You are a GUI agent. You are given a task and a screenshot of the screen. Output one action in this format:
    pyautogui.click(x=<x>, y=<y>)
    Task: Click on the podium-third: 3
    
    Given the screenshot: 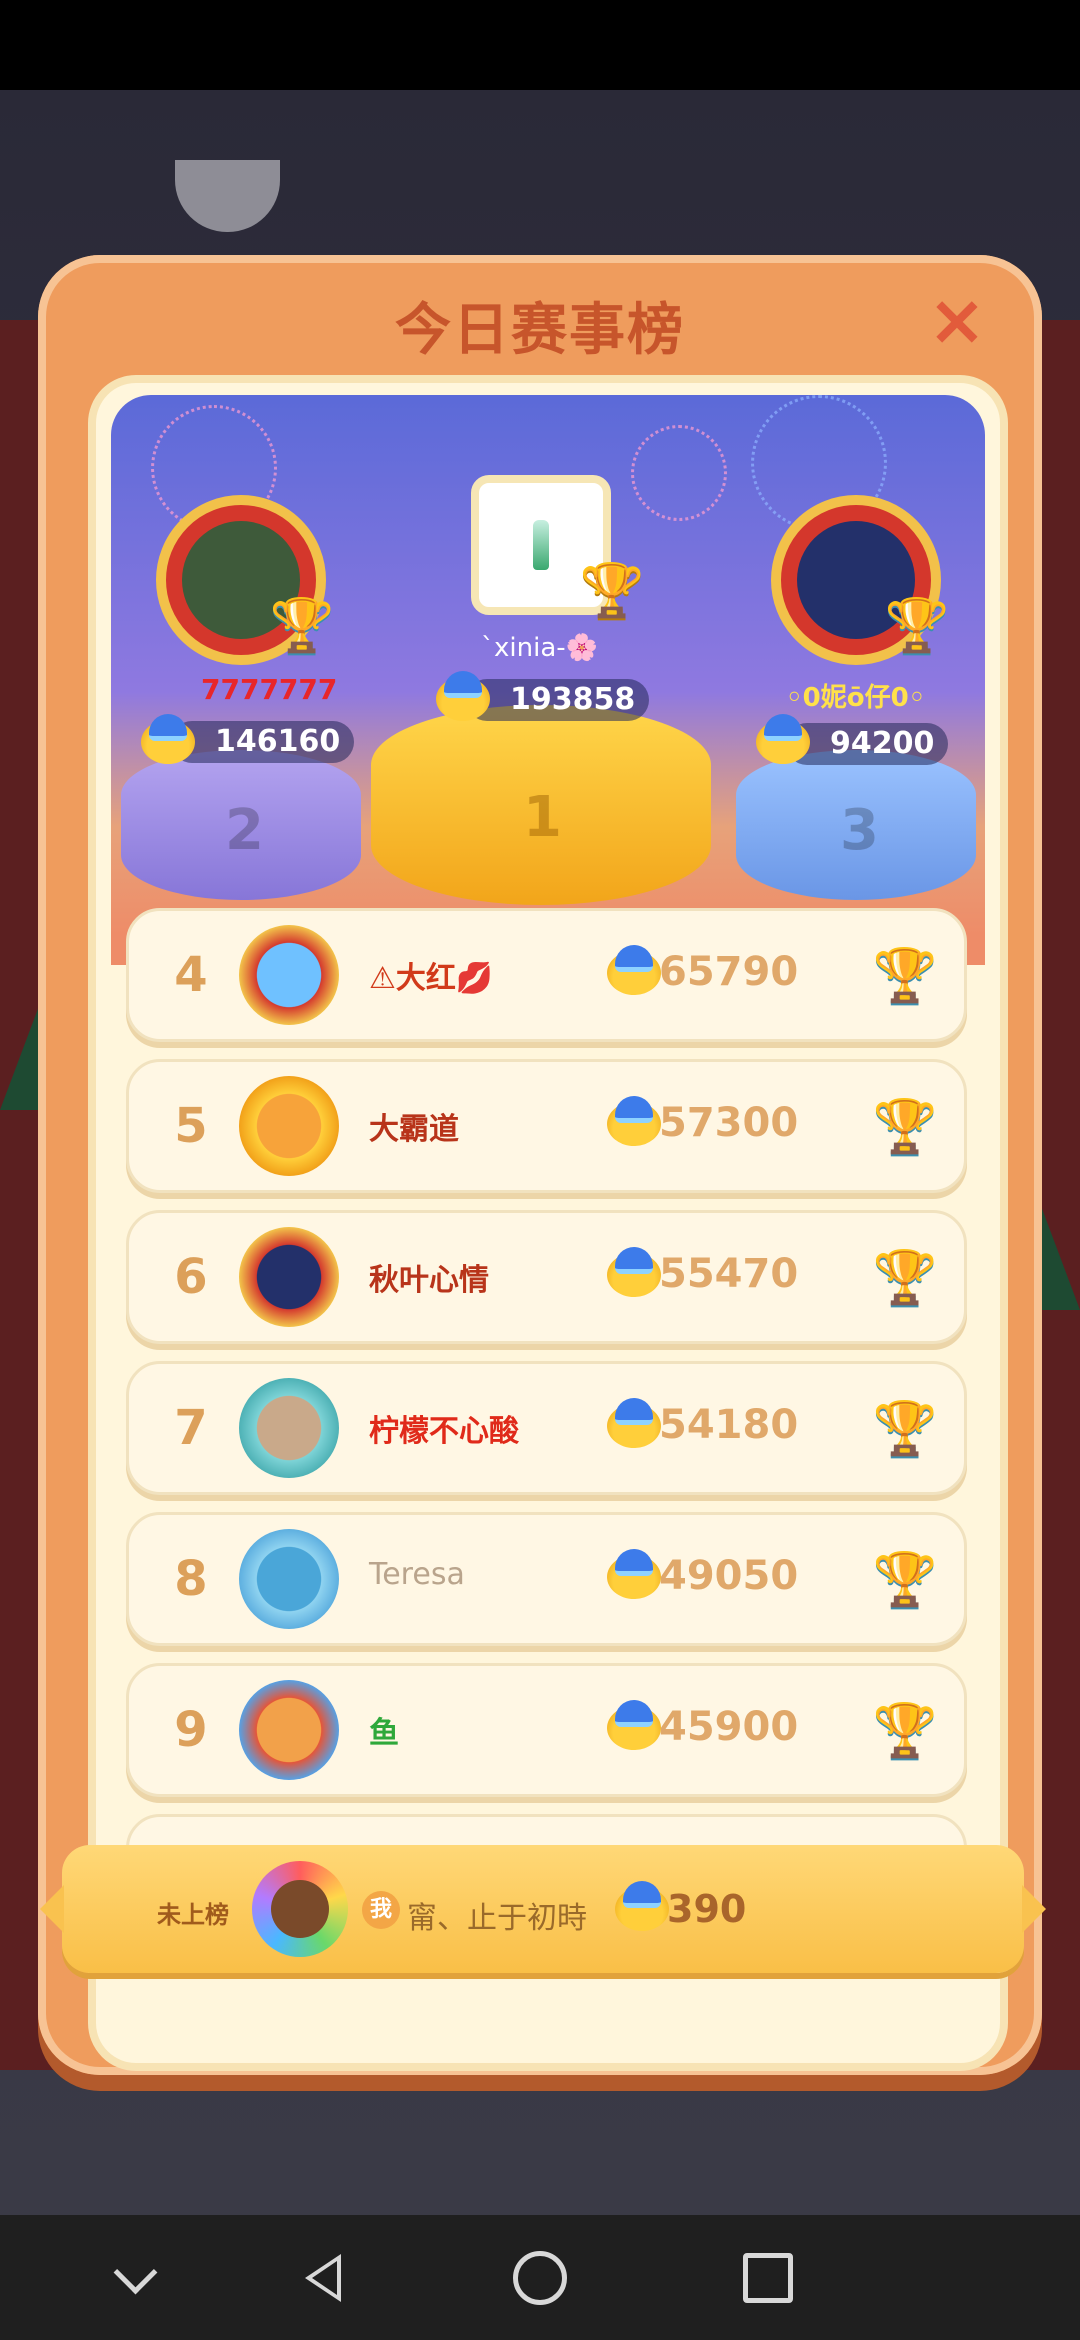 What is the action you would take?
    pyautogui.click(x=856, y=825)
    